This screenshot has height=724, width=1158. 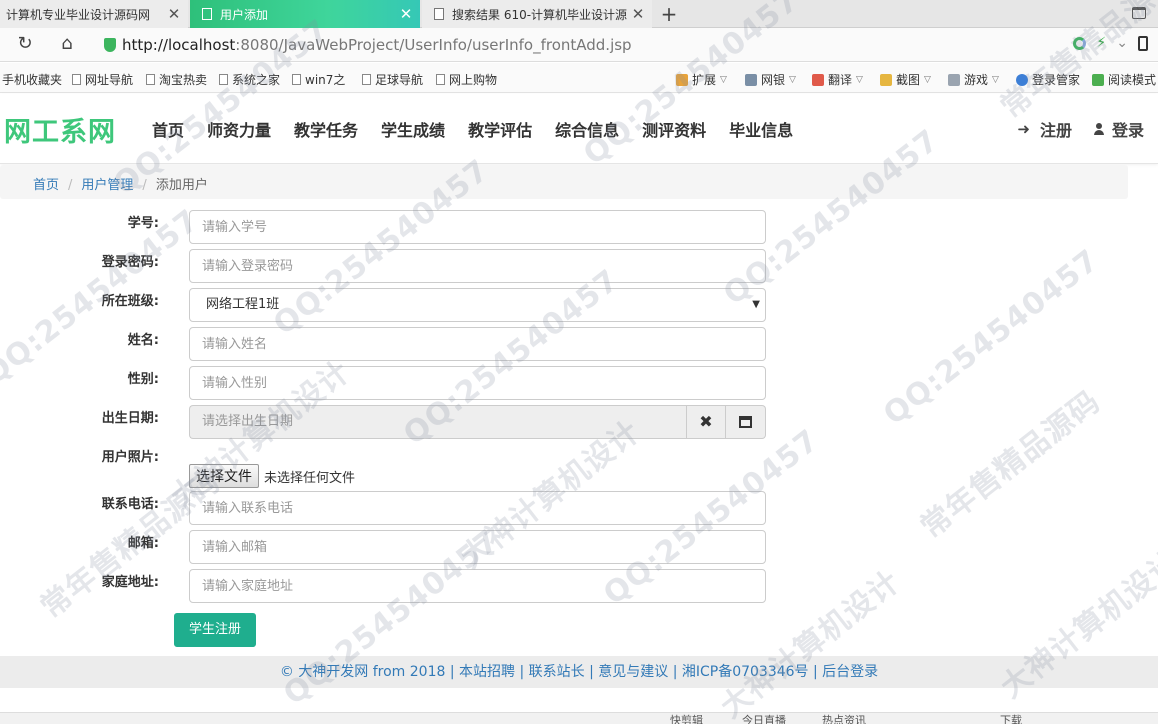 What do you see at coordinates (326, 129) in the screenshot?
I see `nav-teaching-tasks: 教学任务` at bounding box center [326, 129].